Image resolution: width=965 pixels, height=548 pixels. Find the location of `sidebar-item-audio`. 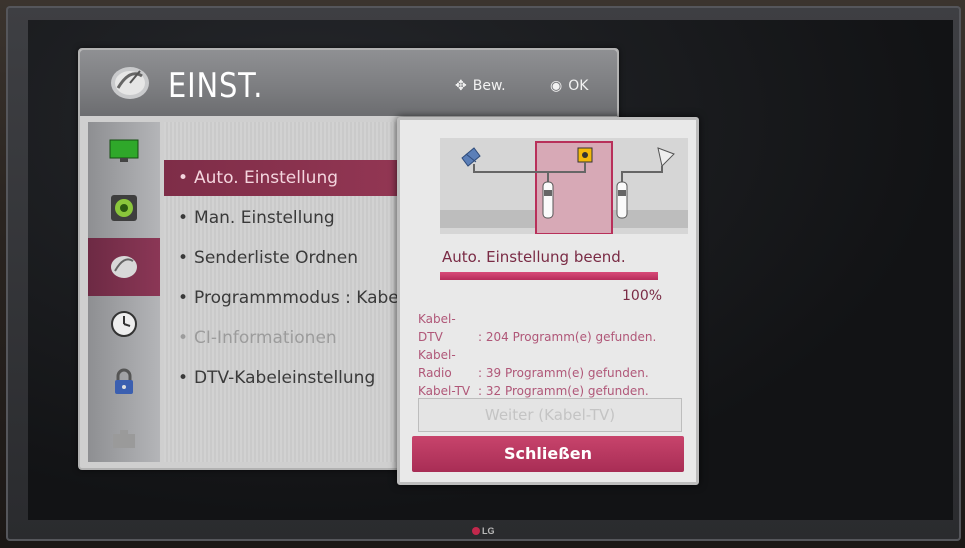

sidebar-item-audio is located at coordinates (124, 209).